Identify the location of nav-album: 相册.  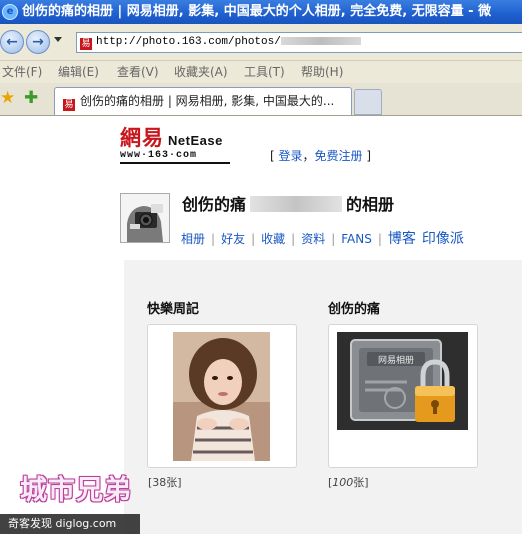
(193, 238).